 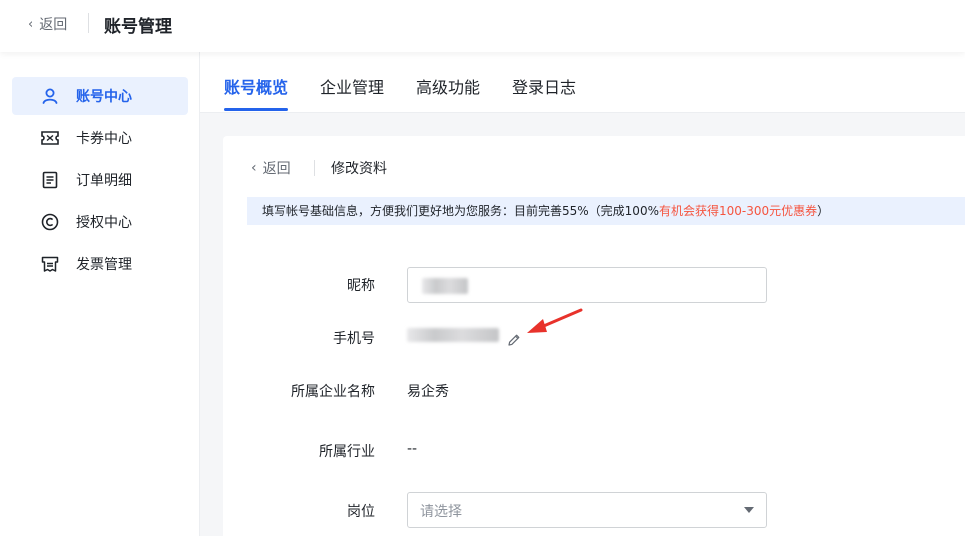 What do you see at coordinates (555, 320) in the screenshot?
I see `annotation-arrow-icon` at bounding box center [555, 320].